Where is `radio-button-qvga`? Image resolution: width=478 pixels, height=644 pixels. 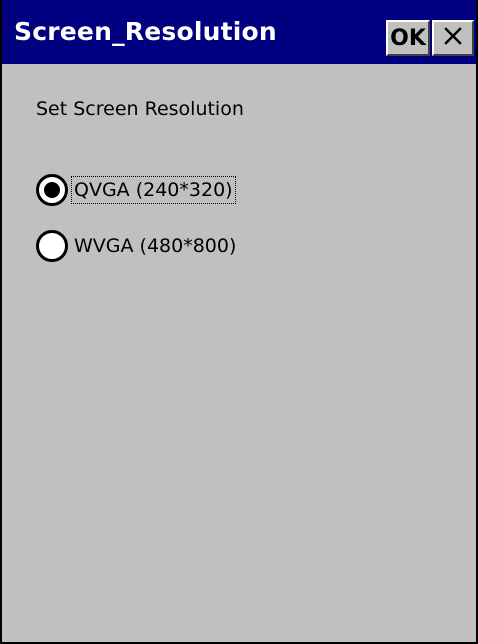 radio-button-qvga is located at coordinates (52, 190).